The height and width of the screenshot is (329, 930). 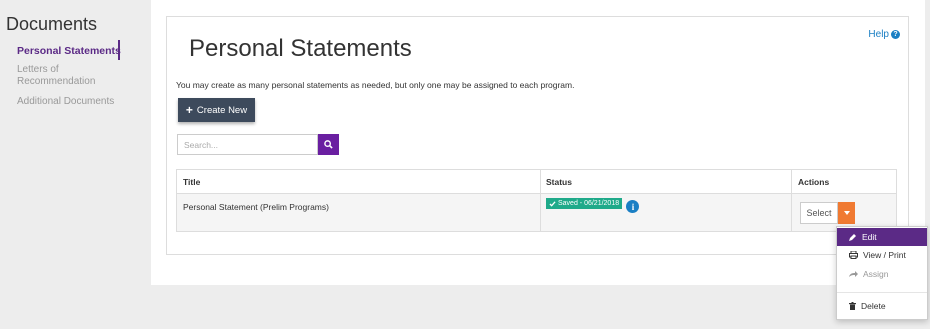 What do you see at coordinates (66, 101) in the screenshot?
I see `sidebar-item-label: Additional Documents` at bounding box center [66, 101].